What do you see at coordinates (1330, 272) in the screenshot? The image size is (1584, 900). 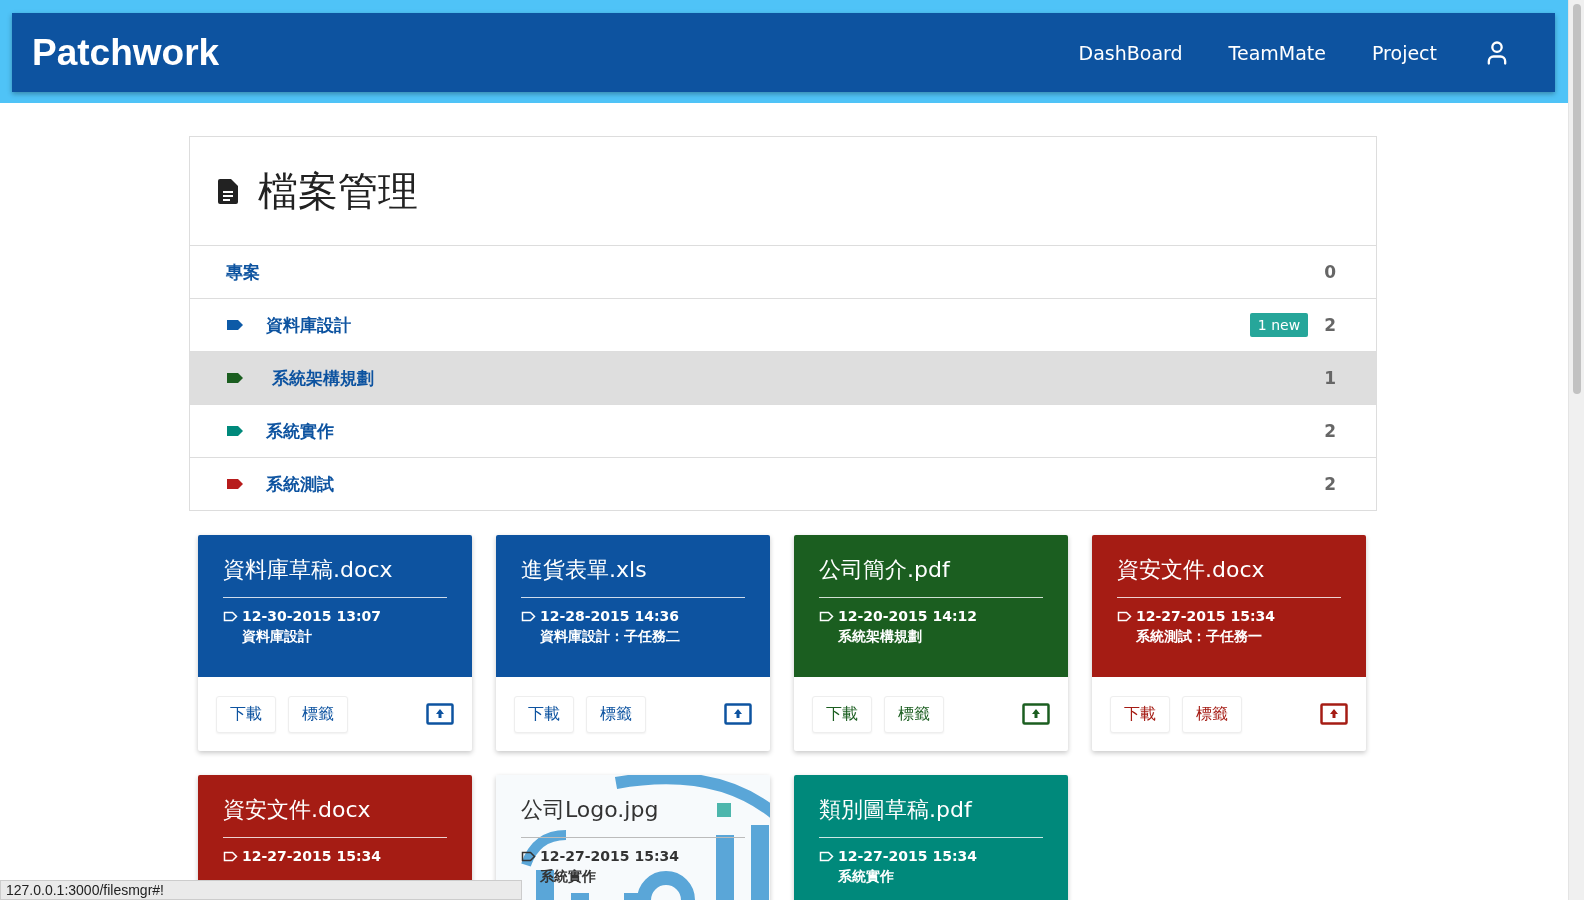 I see `item-count: 0` at bounding box center [1330, 272].